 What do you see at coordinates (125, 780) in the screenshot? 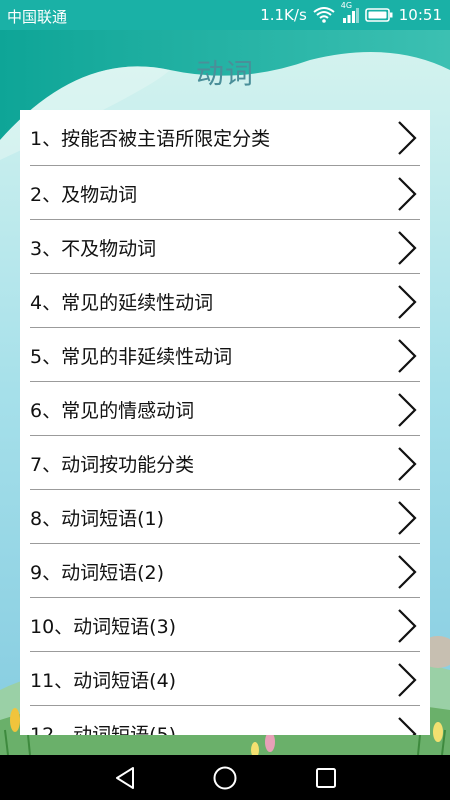
I see `back-triangle-icon` at bounding box center [125, 780].